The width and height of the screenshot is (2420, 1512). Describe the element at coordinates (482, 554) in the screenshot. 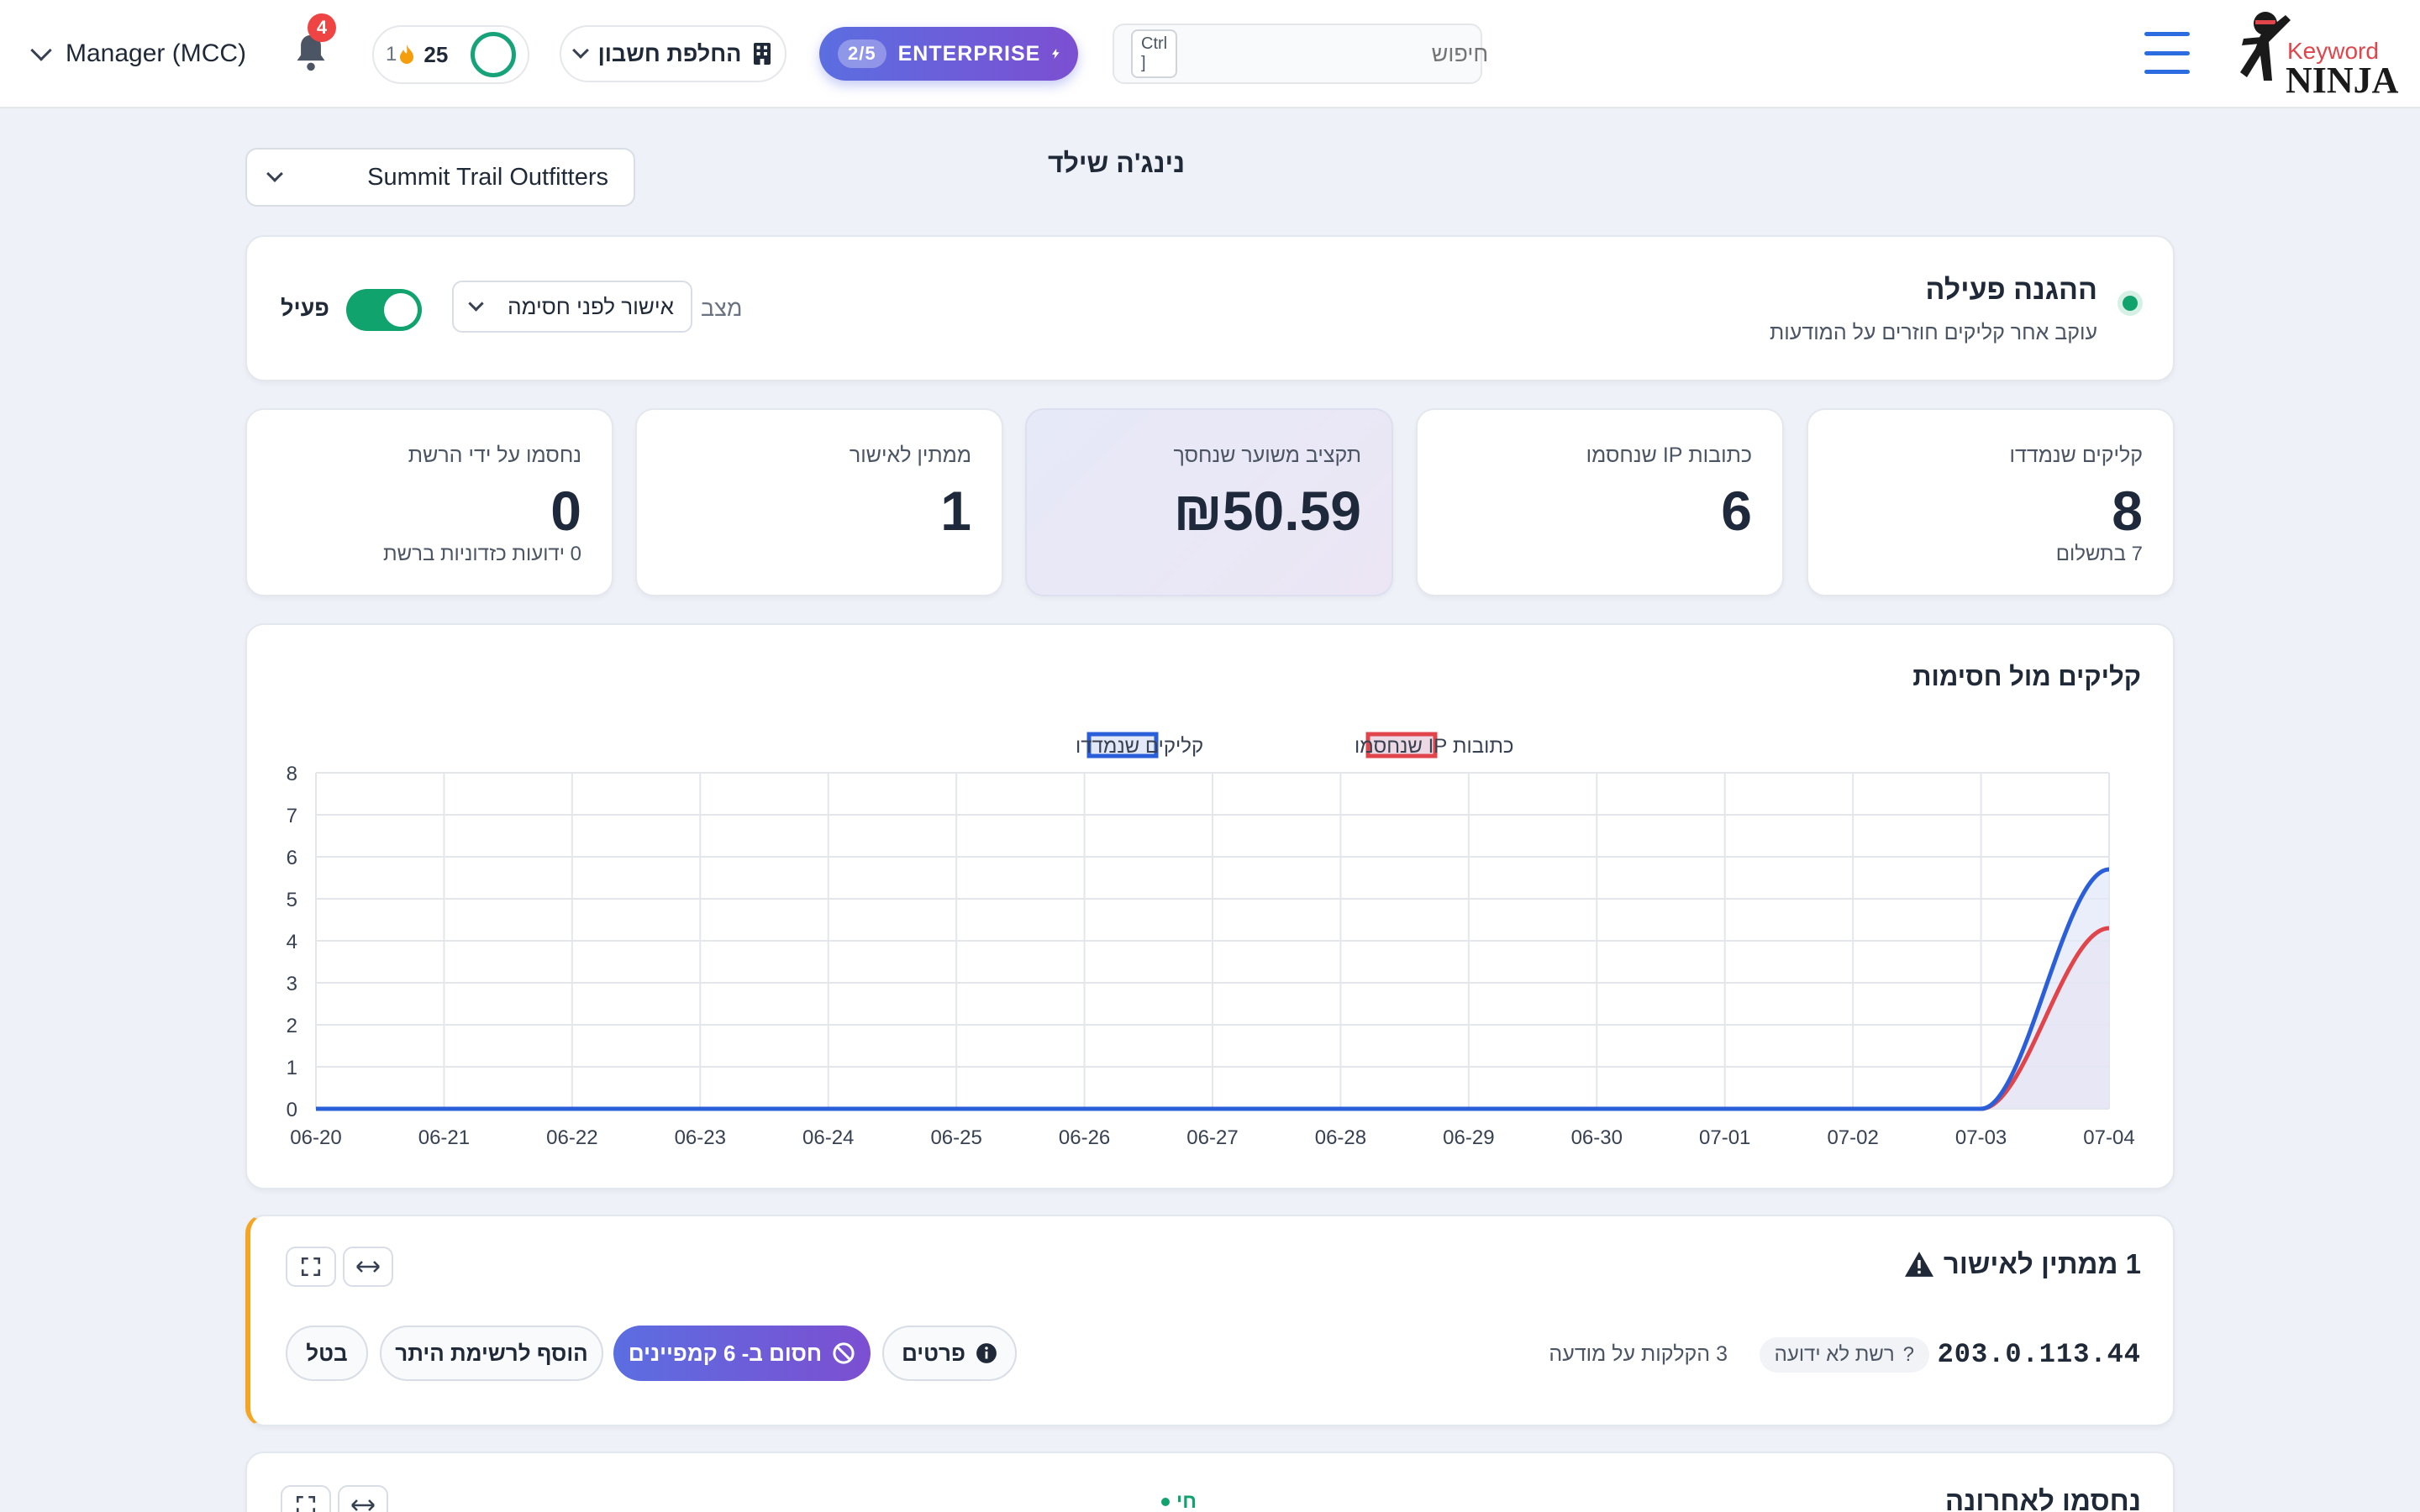

I see `stat-footnote: 0 ידועות כזדוניות ברשת` at that location.